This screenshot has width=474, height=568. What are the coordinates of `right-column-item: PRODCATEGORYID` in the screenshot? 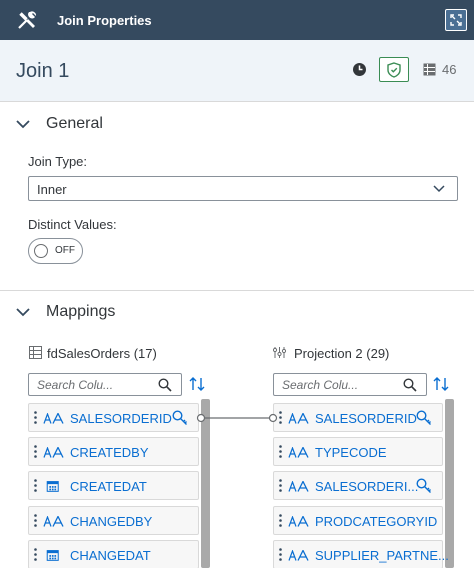 It's located at (358, 520).